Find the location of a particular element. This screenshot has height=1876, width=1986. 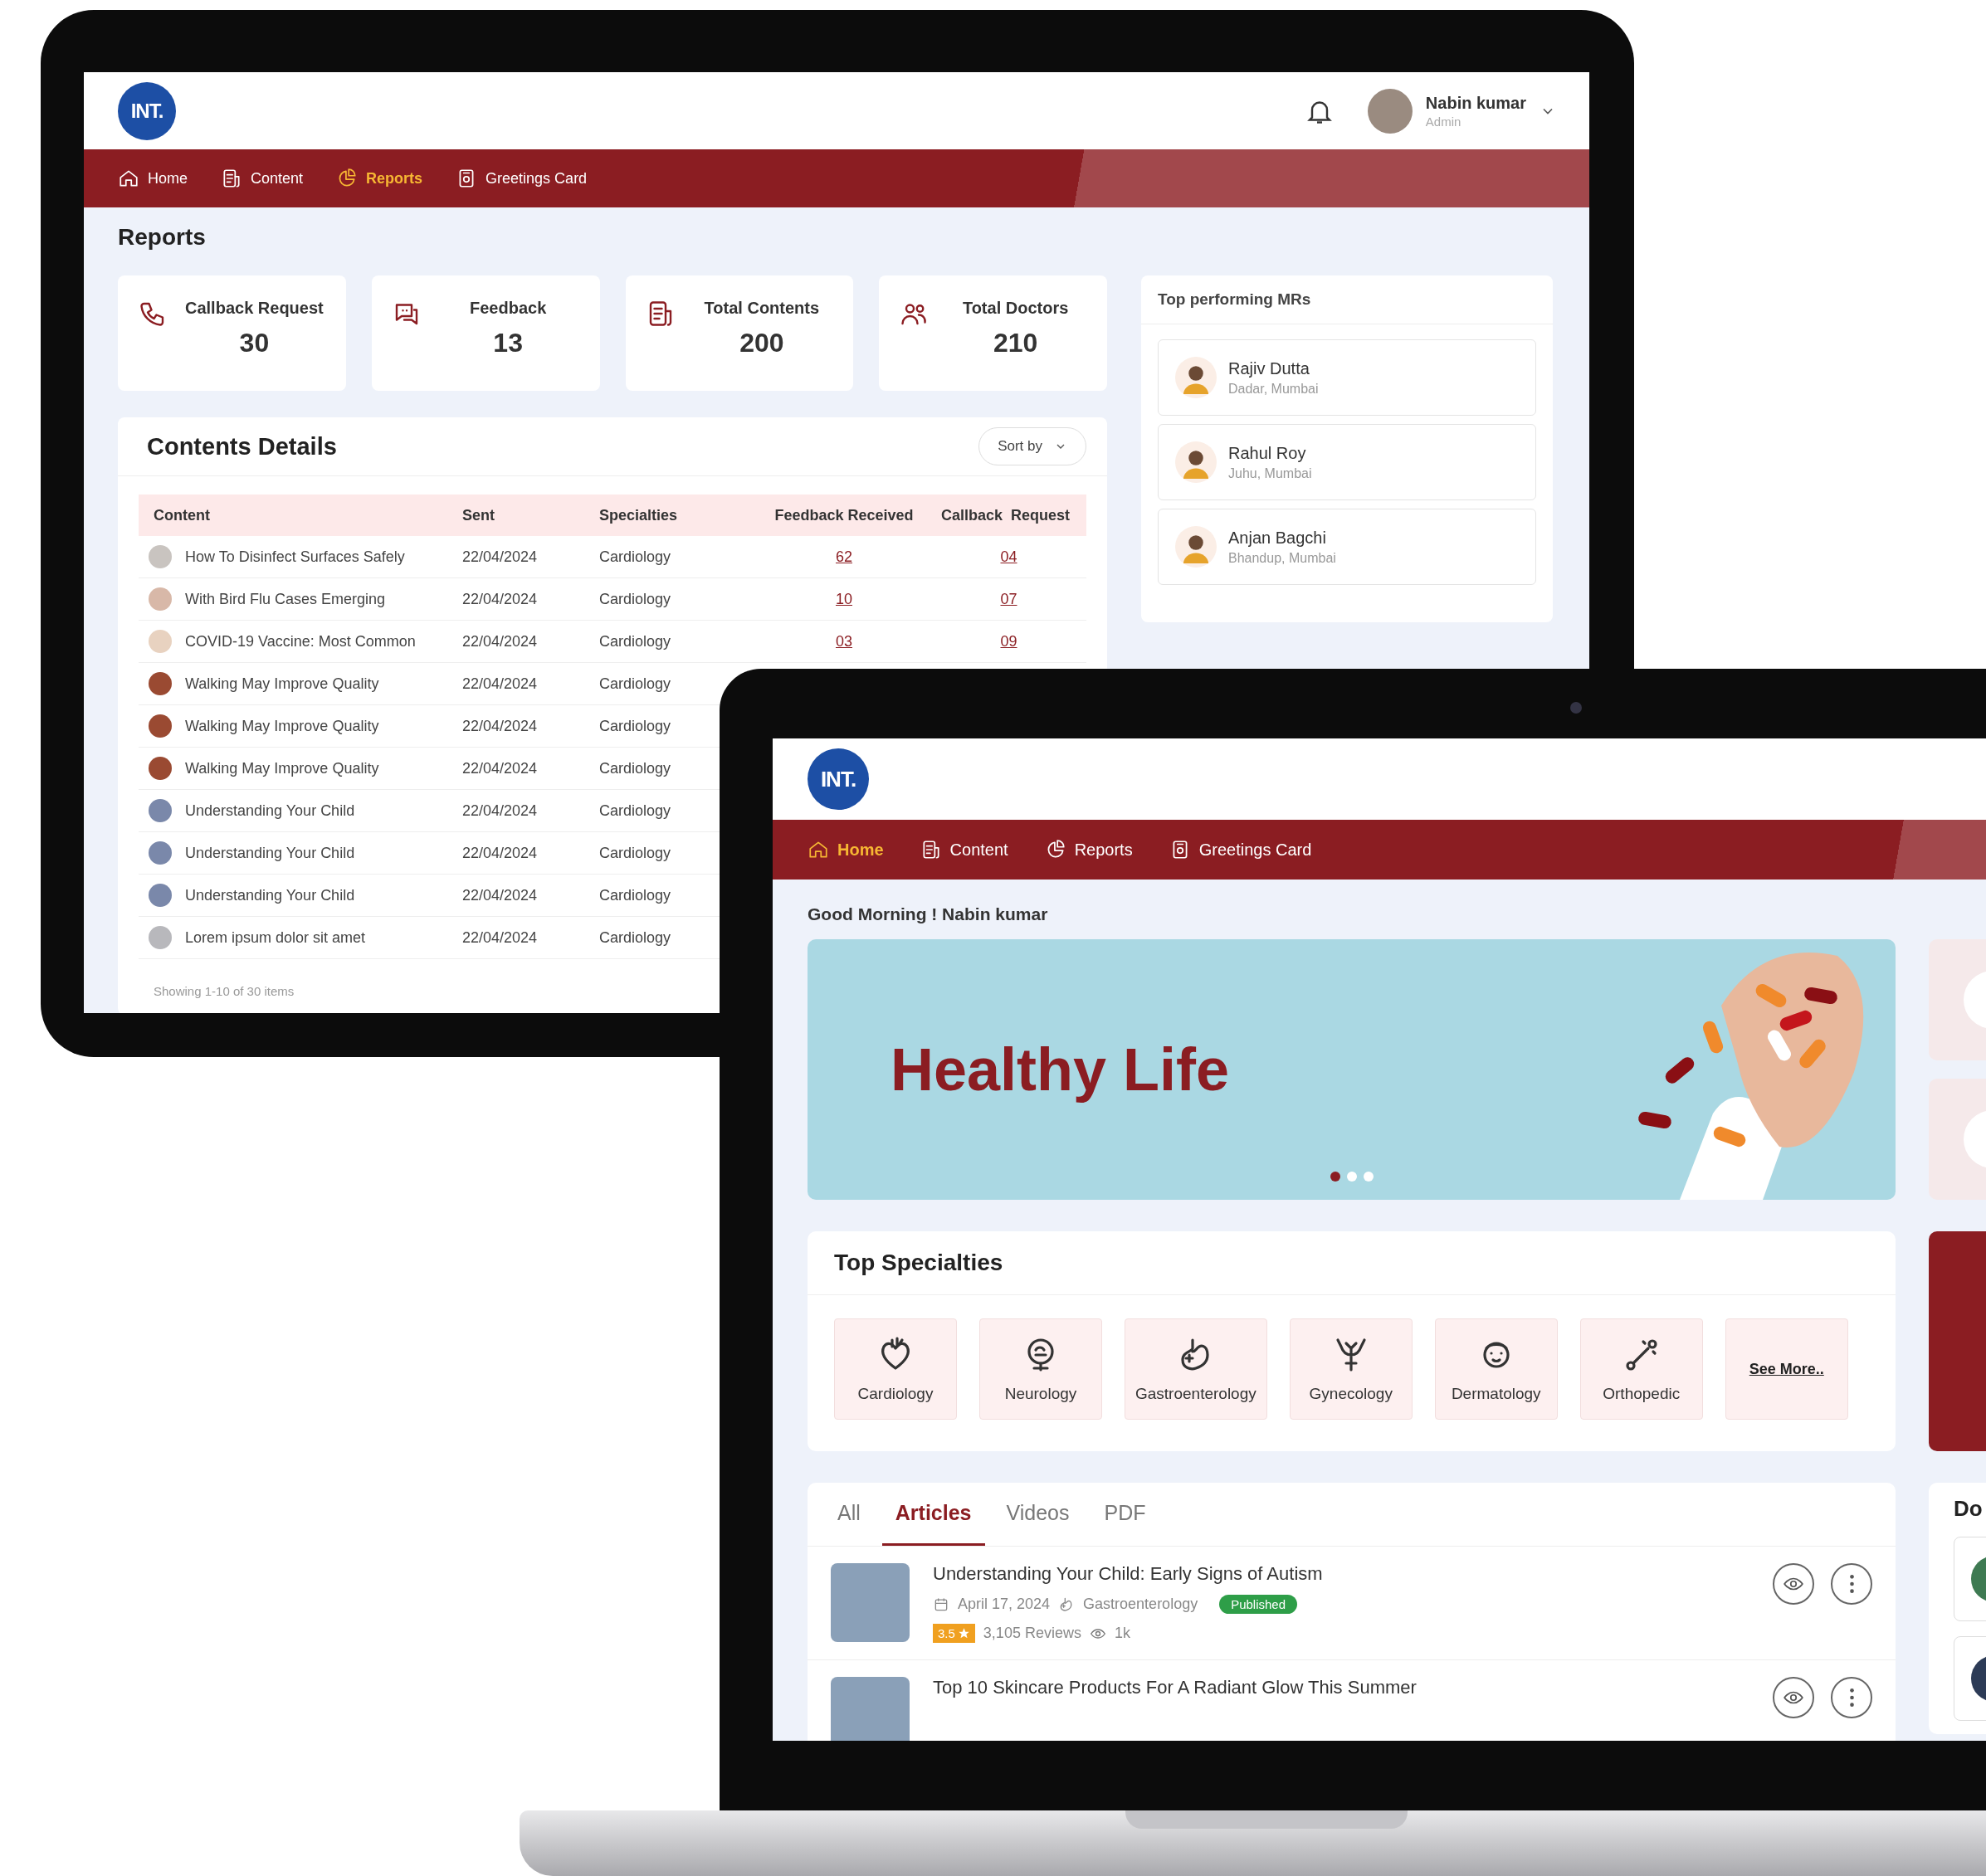

user-role: Admin is located at coordinates (1443, 122).